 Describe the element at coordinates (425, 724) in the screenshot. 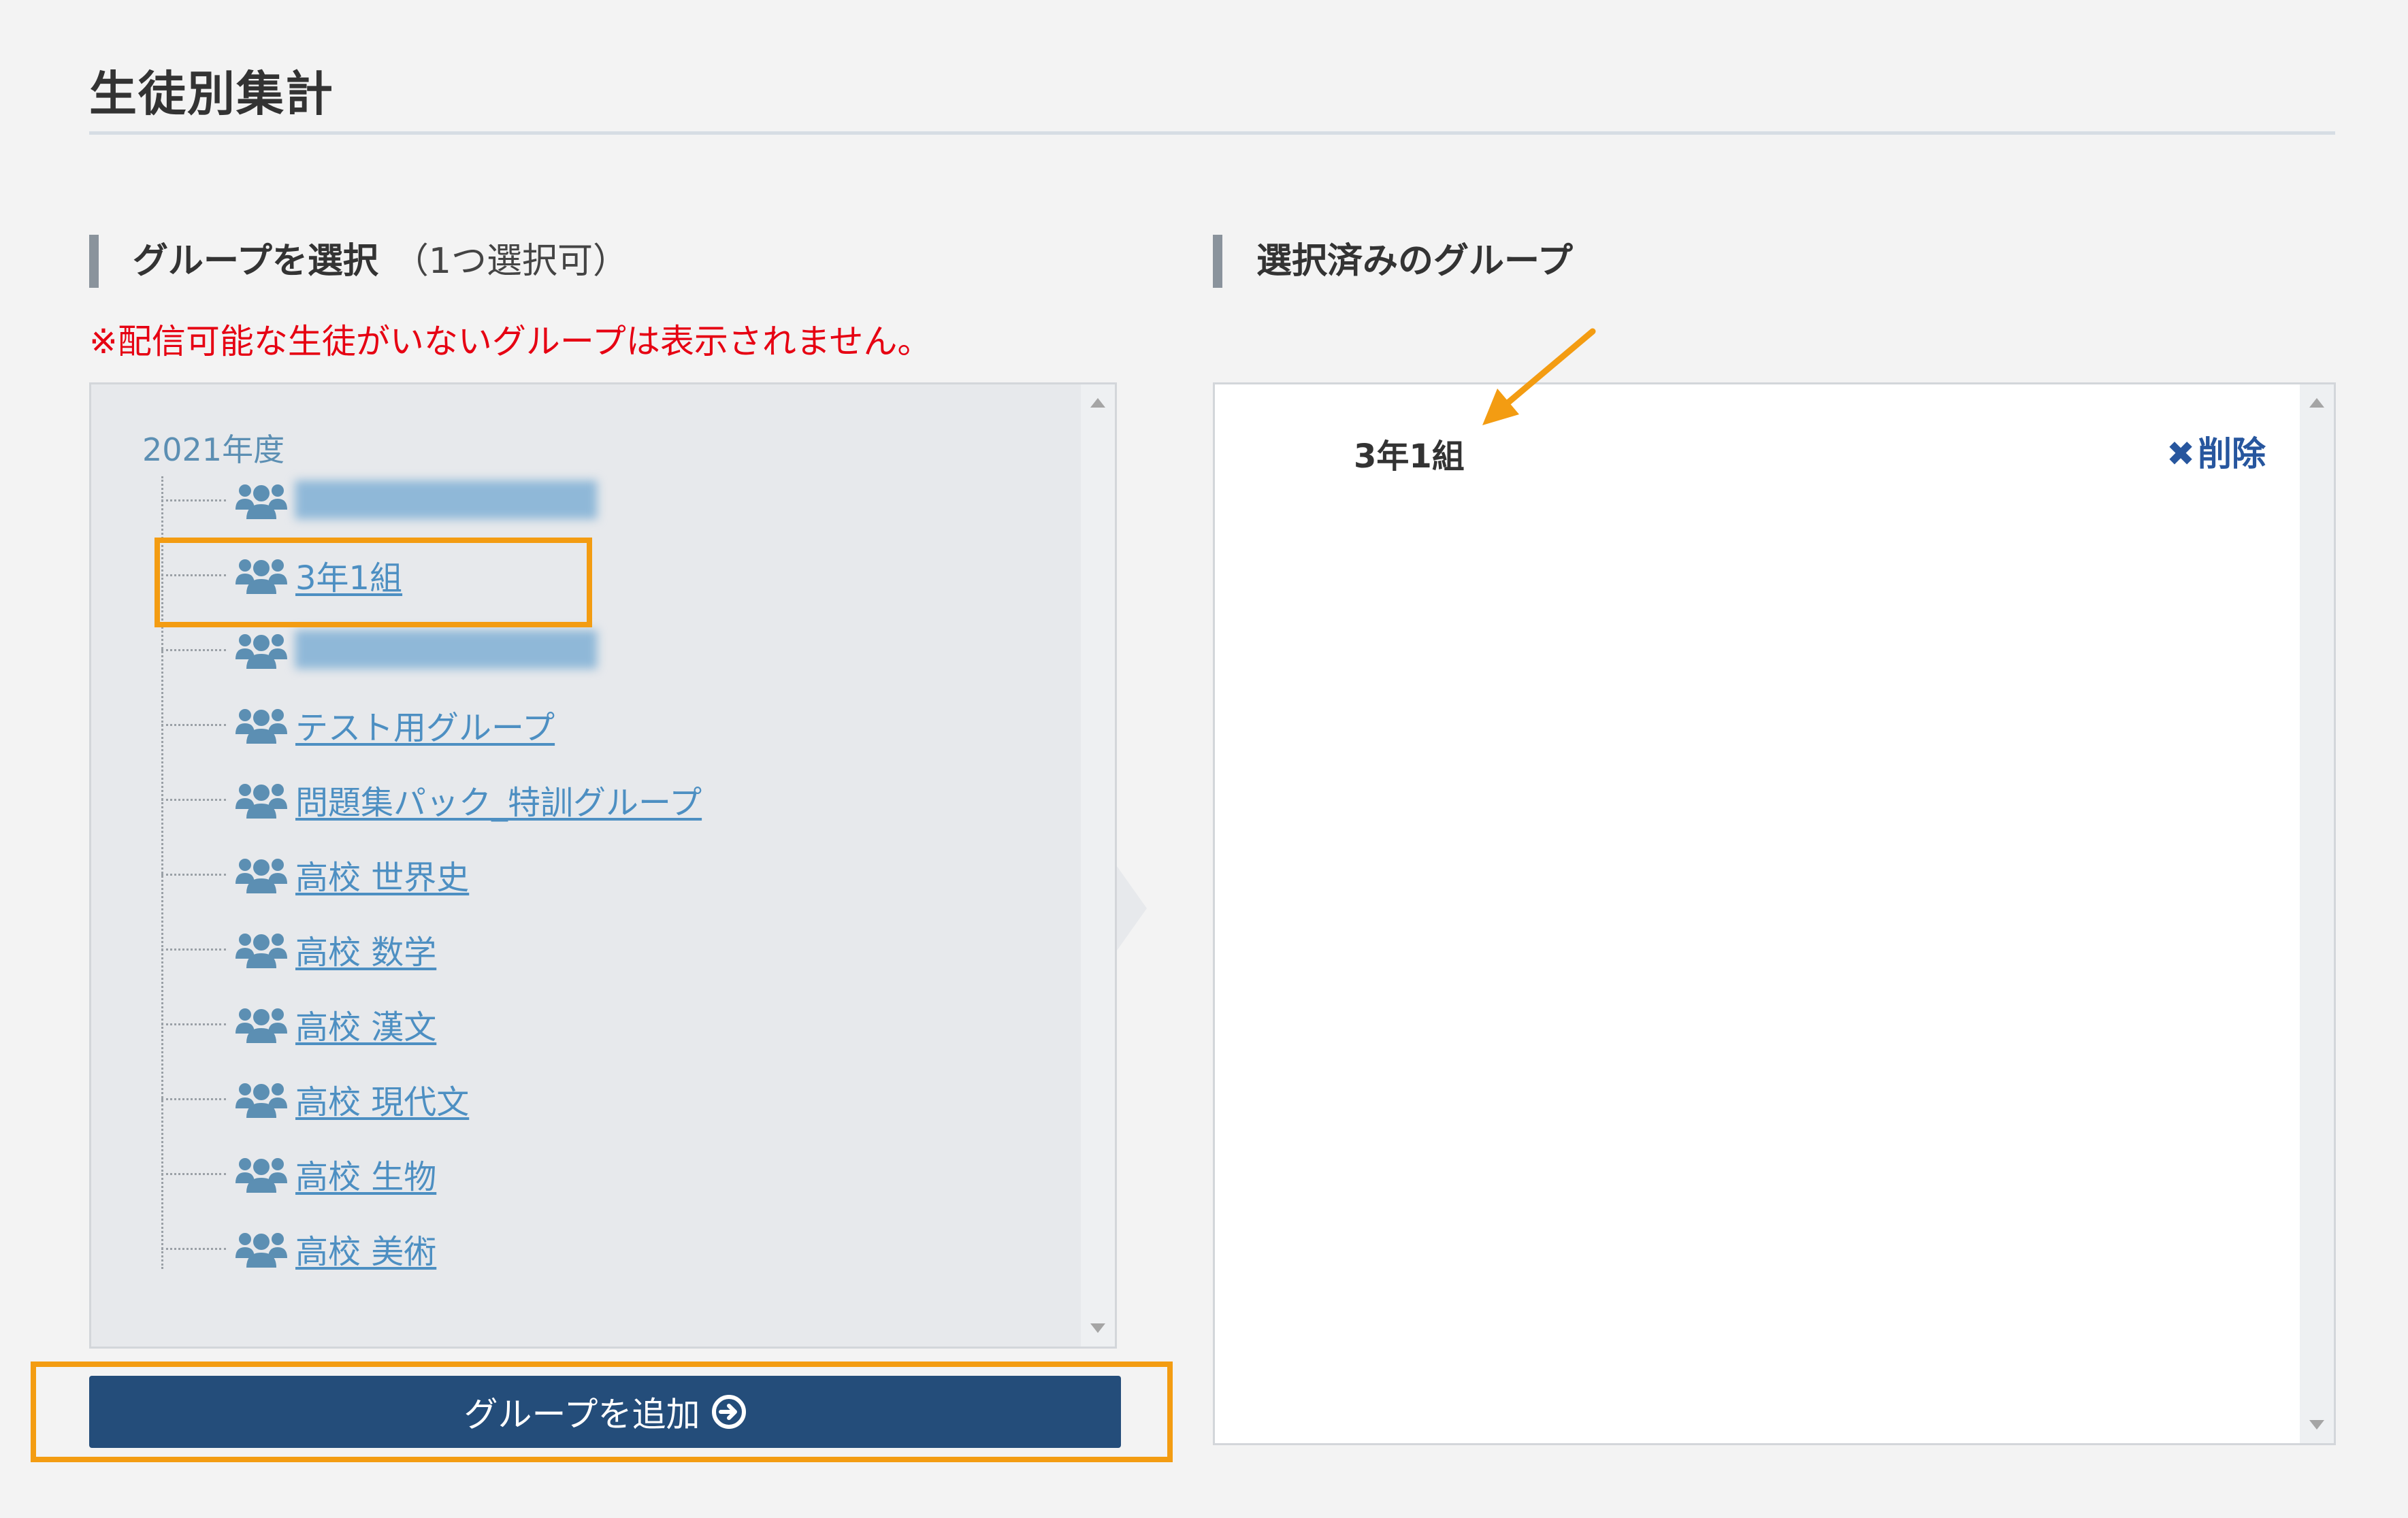

I see `group-link: テスト用グループ` at that location.